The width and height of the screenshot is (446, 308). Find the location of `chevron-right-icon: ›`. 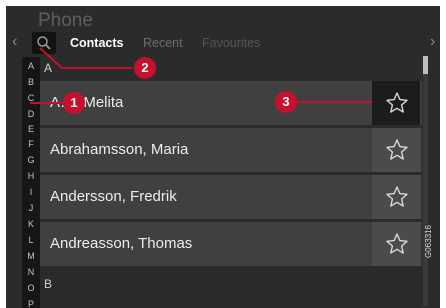

chevron-right-icon: › is located at coordinates (432, 42).